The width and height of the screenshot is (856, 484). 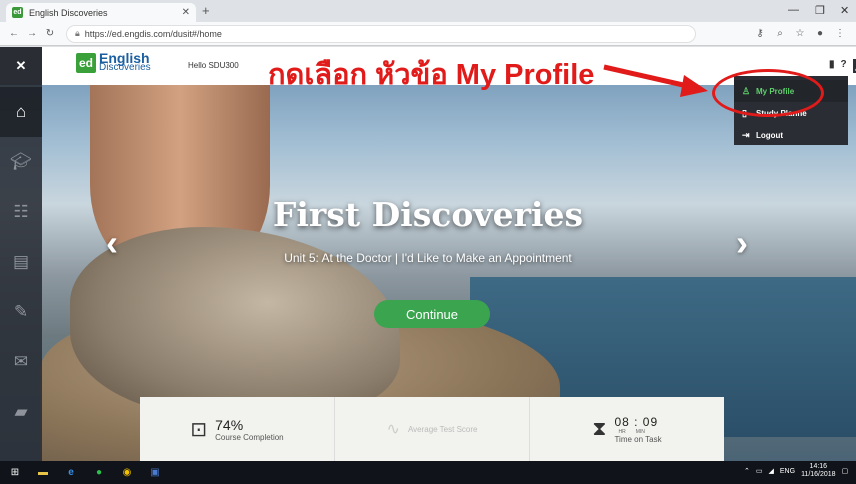 What do you see at coordinates (15, 473) in the screenshot?
I see `windows-start-icon: ⊞` at bounding box center [15, 473].